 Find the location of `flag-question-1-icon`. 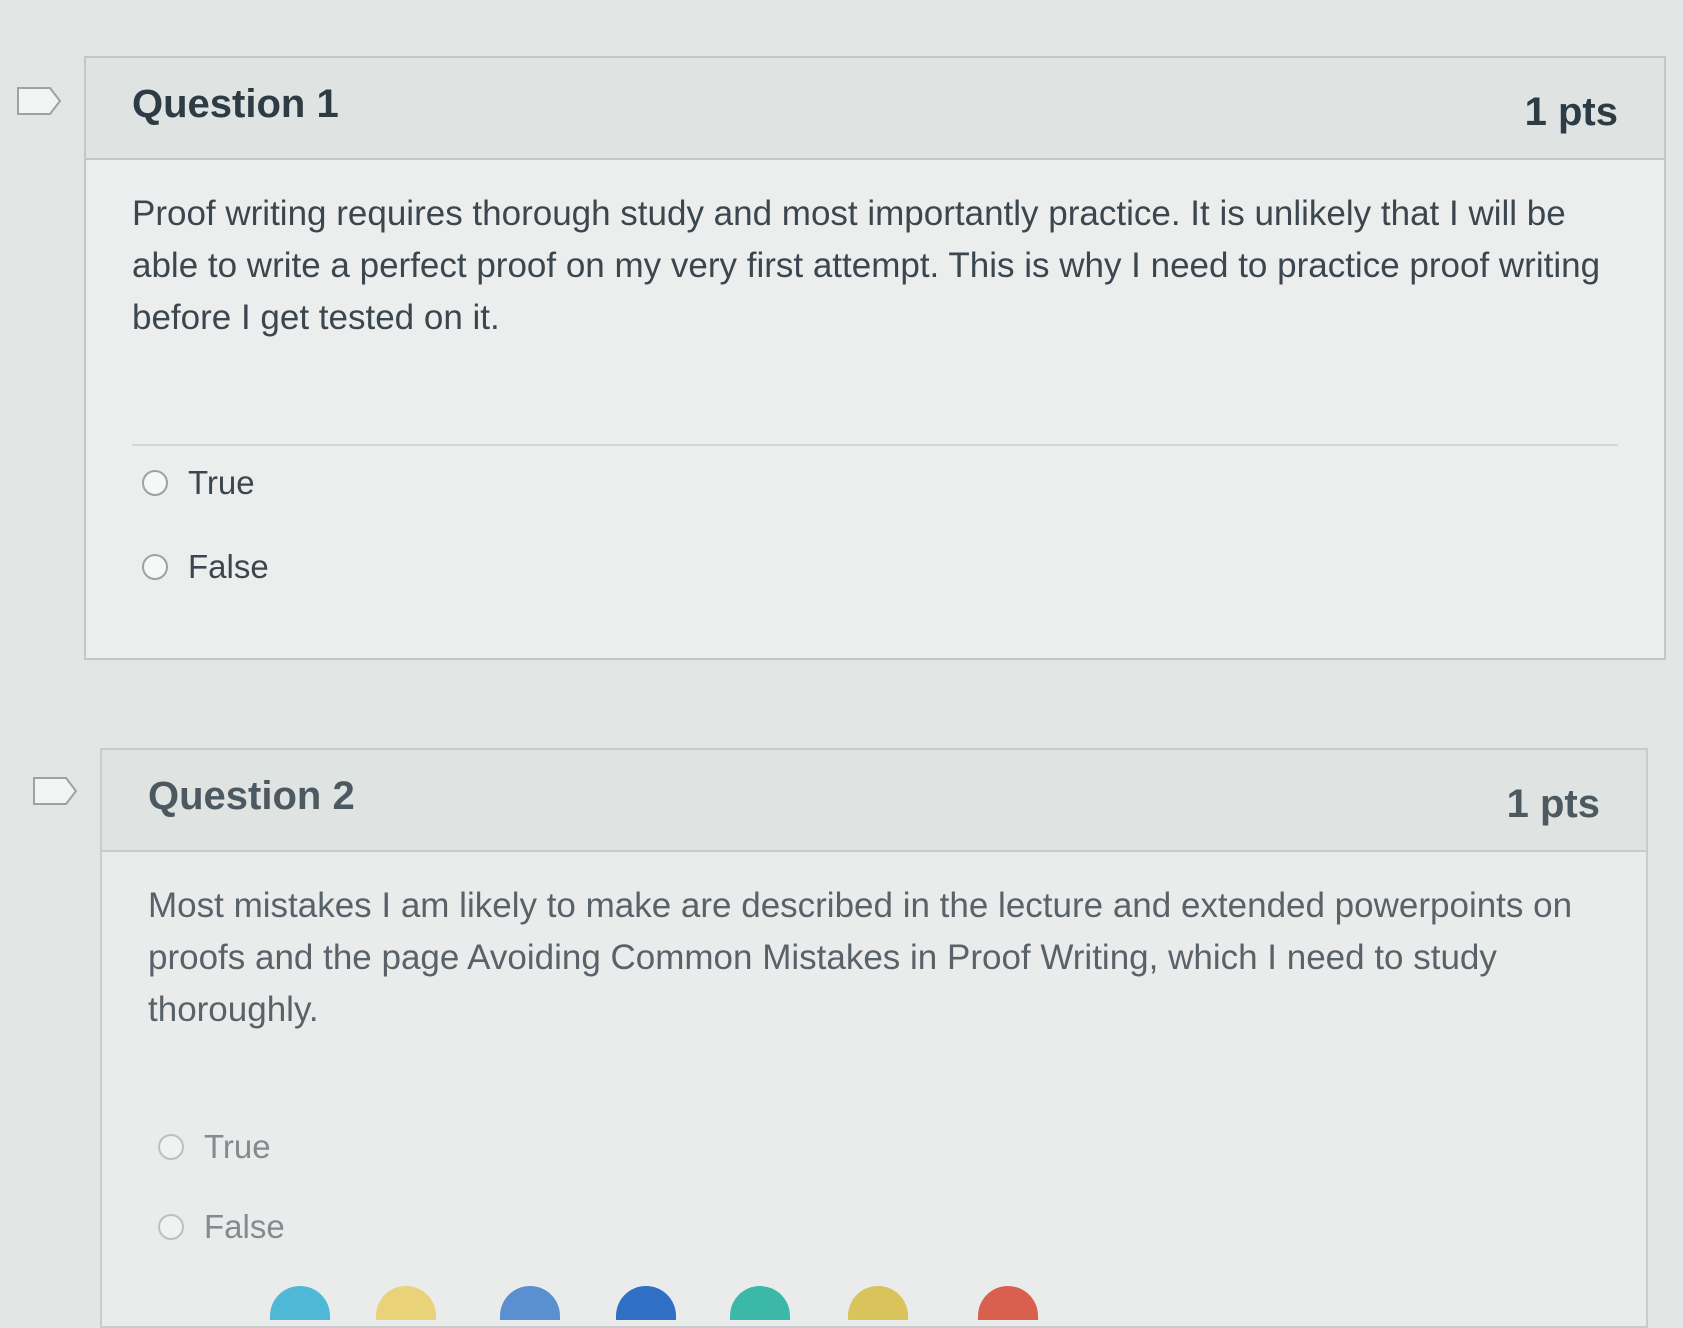

flag-question-1-icon is located at coordinates (39, 100).